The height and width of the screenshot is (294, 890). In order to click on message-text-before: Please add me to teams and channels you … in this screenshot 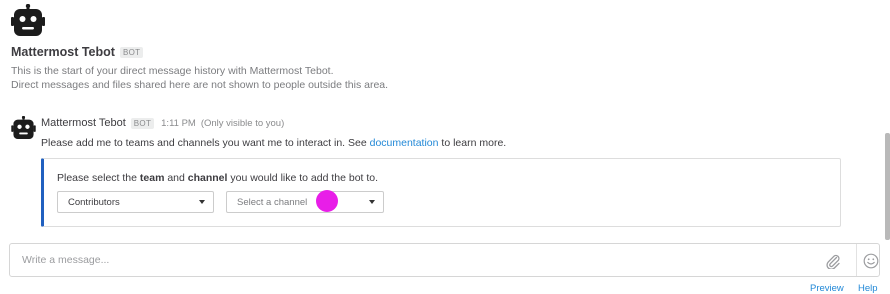, I will do `click(205, 143)`.